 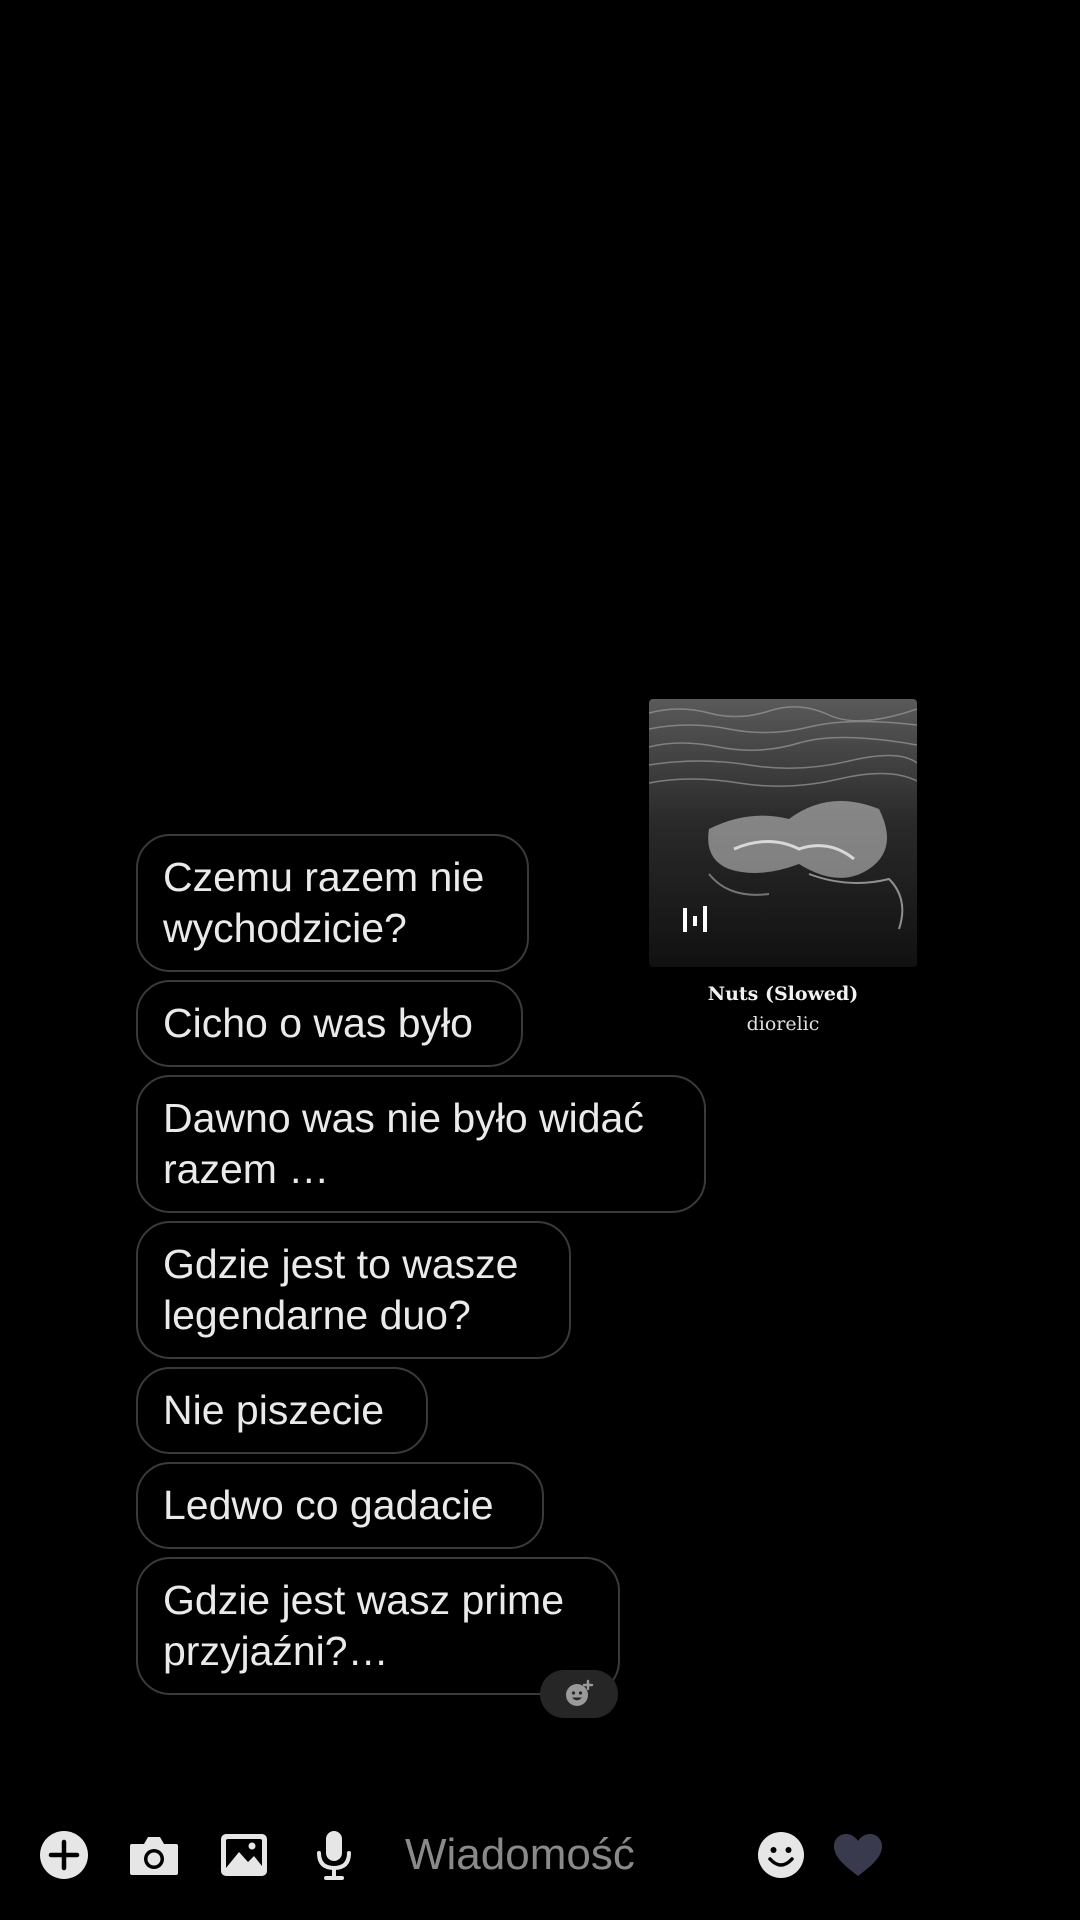 I want to click on message-bubble: Ledwo co gadacie, so click(x=340, y=1505).